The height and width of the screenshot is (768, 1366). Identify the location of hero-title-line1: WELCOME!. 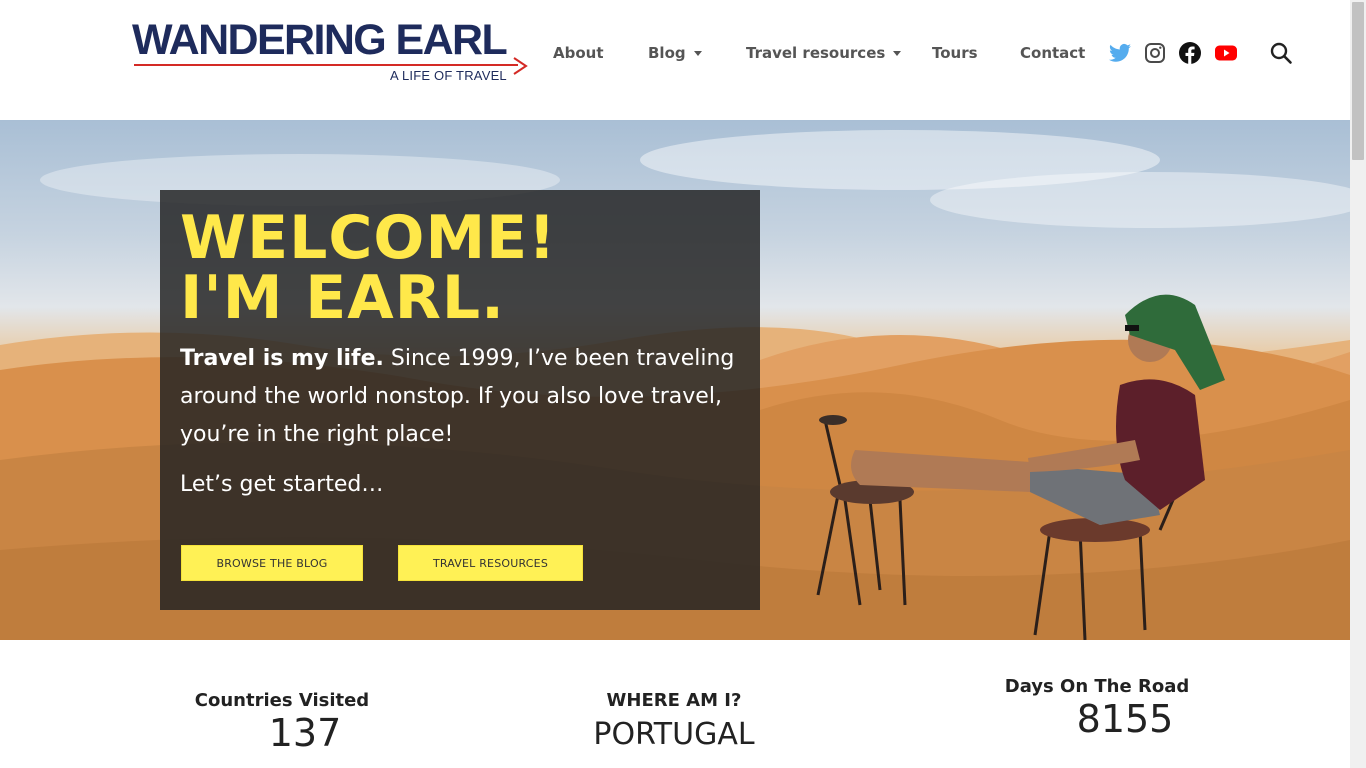
(368, 238).